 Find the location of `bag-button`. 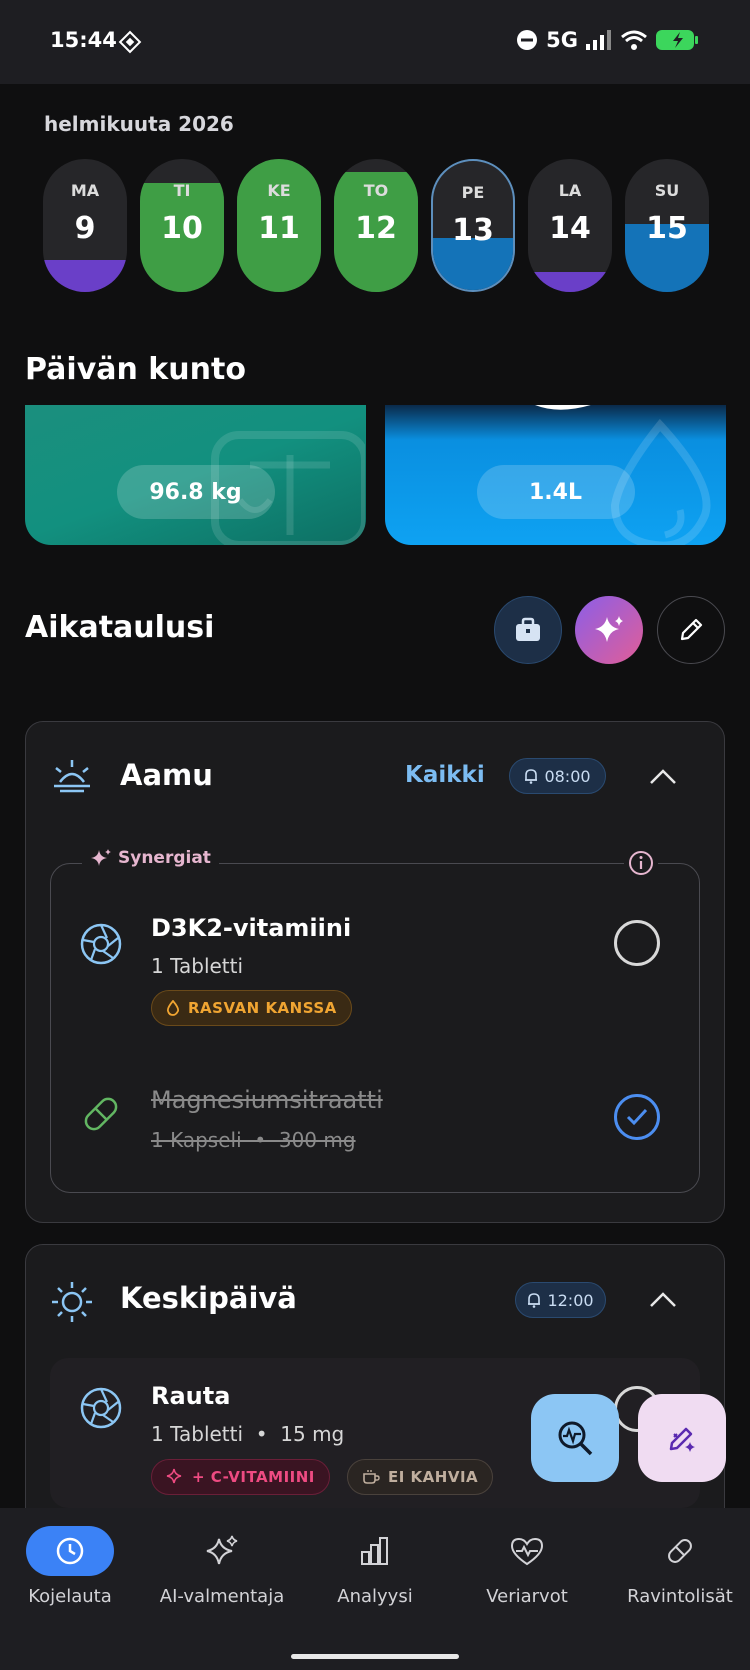

bag-button is located at coordinates (528, 630).